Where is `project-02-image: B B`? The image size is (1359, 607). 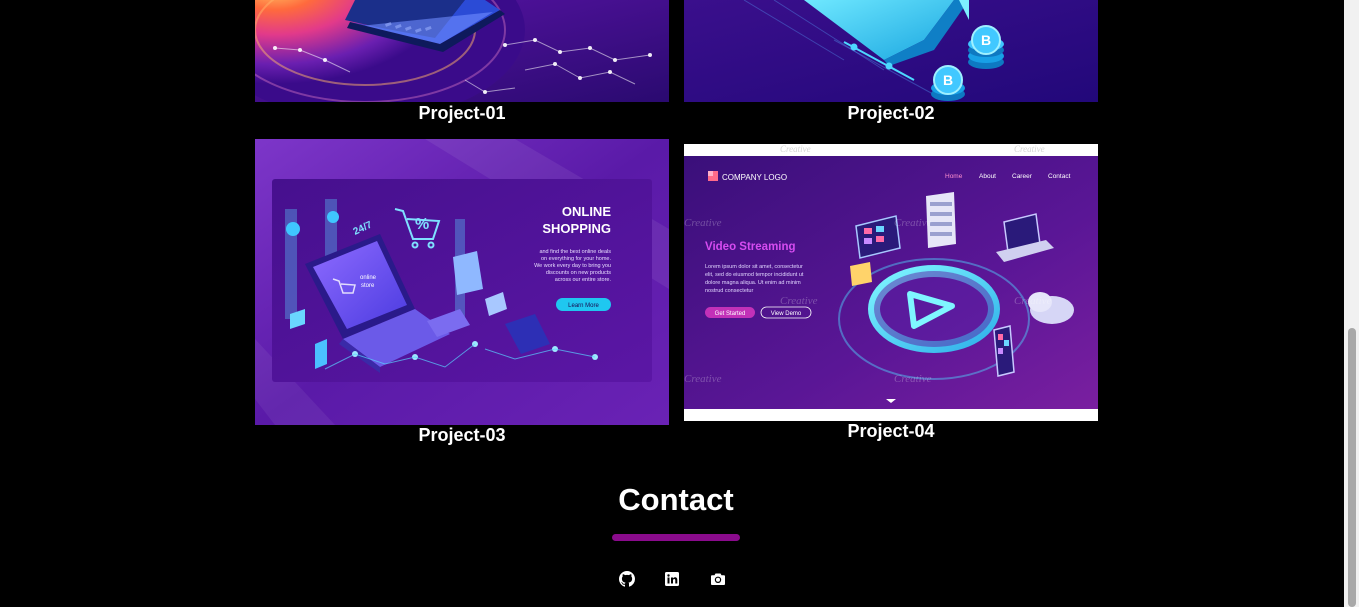 project-02-image: B B is located at coordinates (891, 51).